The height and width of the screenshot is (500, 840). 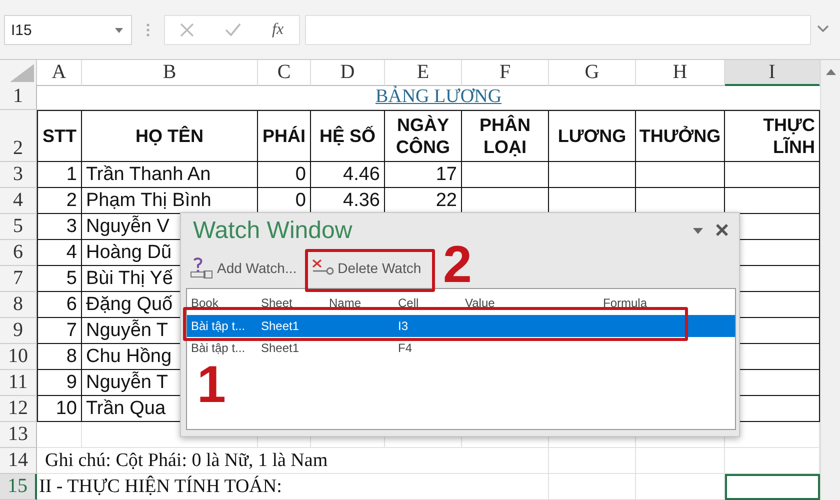 I want to click on selected-cell, so click(x=772, y=487).